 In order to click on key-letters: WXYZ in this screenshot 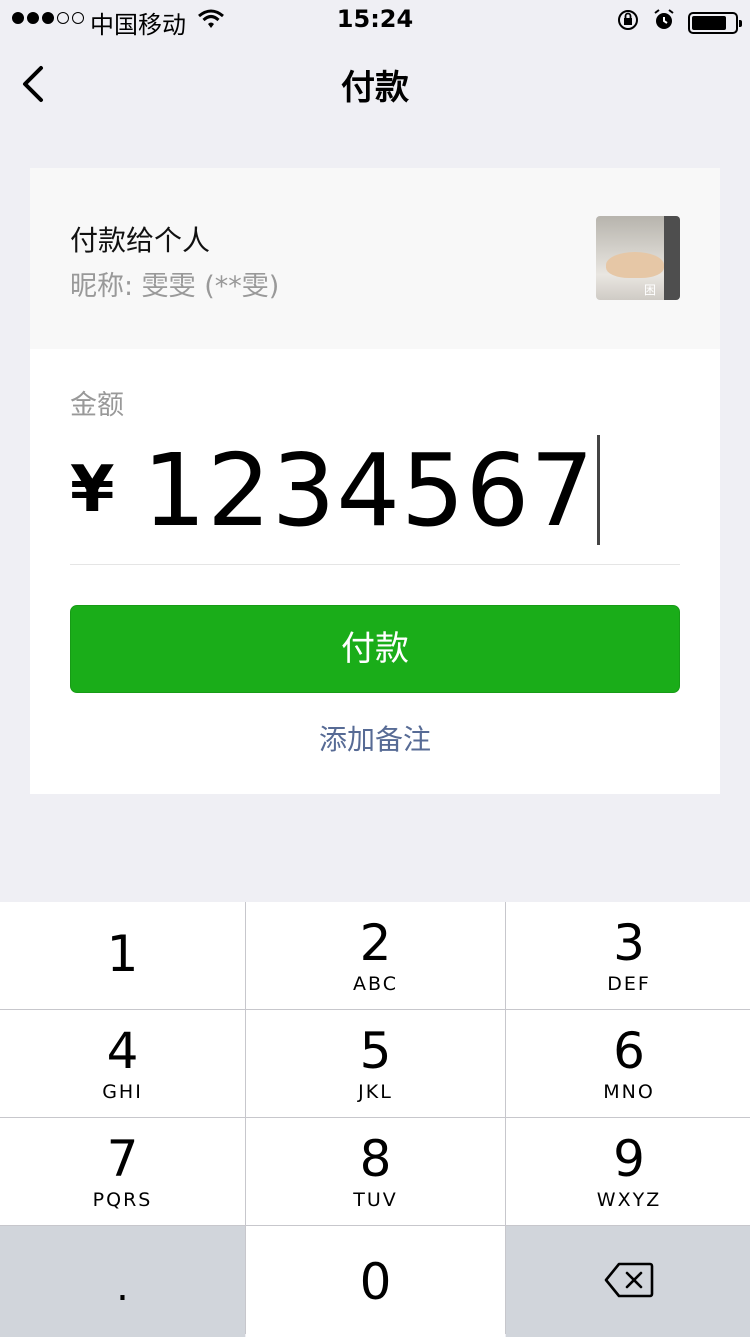, I will do `click(629, 1199)`.